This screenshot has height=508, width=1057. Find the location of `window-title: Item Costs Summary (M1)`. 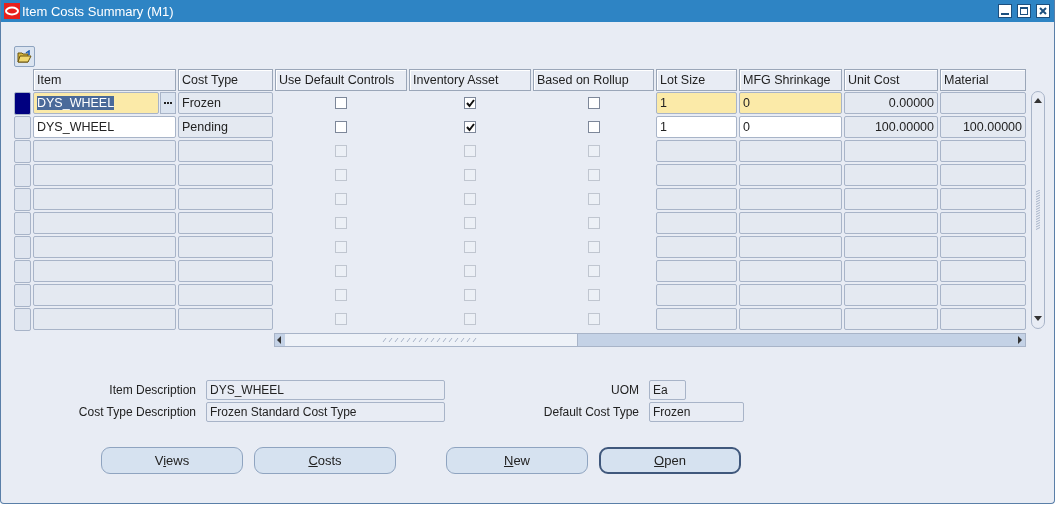

window-title: Item Costs Summary (M1) is located at coordinates (98, 11).